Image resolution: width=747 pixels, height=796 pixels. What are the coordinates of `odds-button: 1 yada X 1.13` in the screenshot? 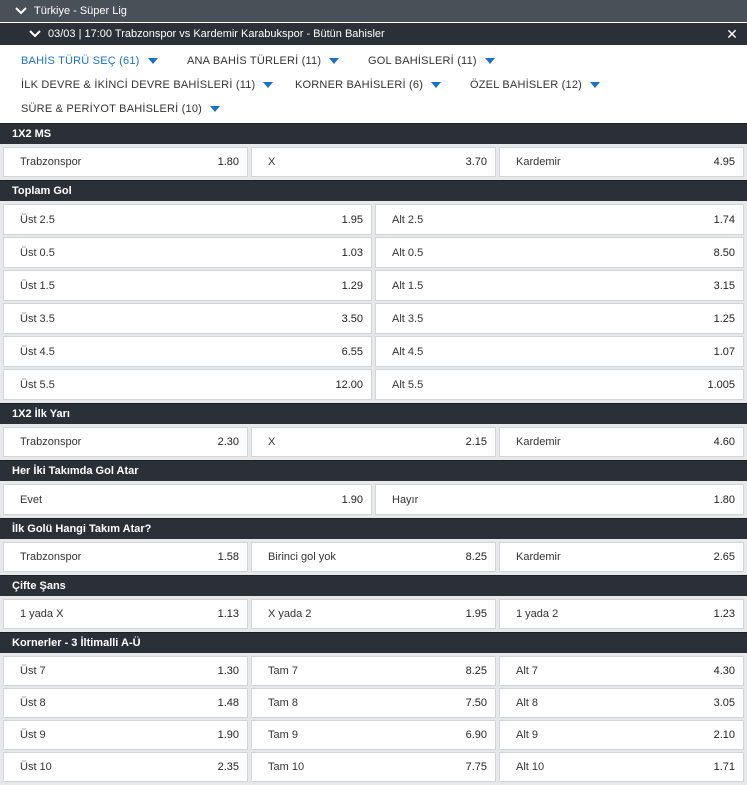 It's located at (125, 614).